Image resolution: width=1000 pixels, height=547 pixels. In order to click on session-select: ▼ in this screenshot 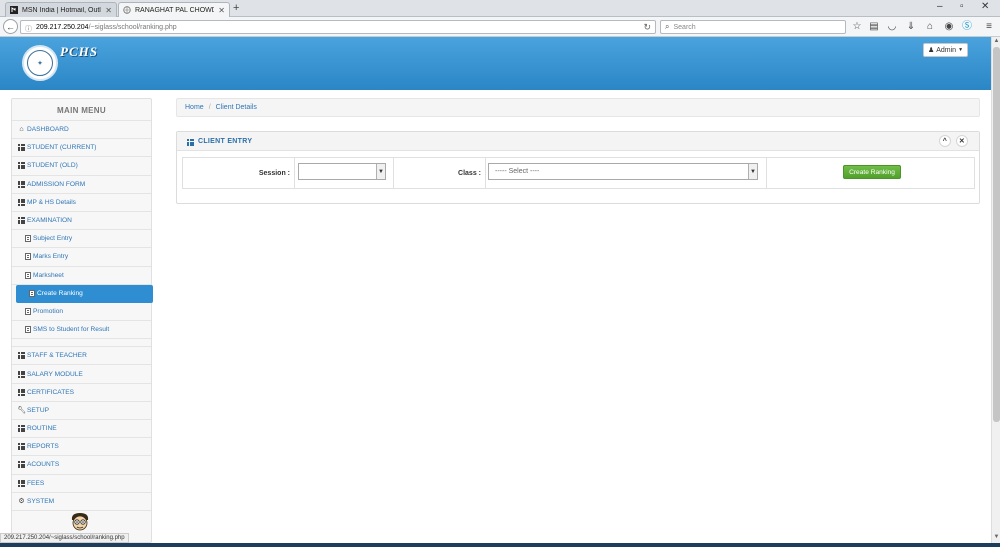, I will do `click(342, 171)`.